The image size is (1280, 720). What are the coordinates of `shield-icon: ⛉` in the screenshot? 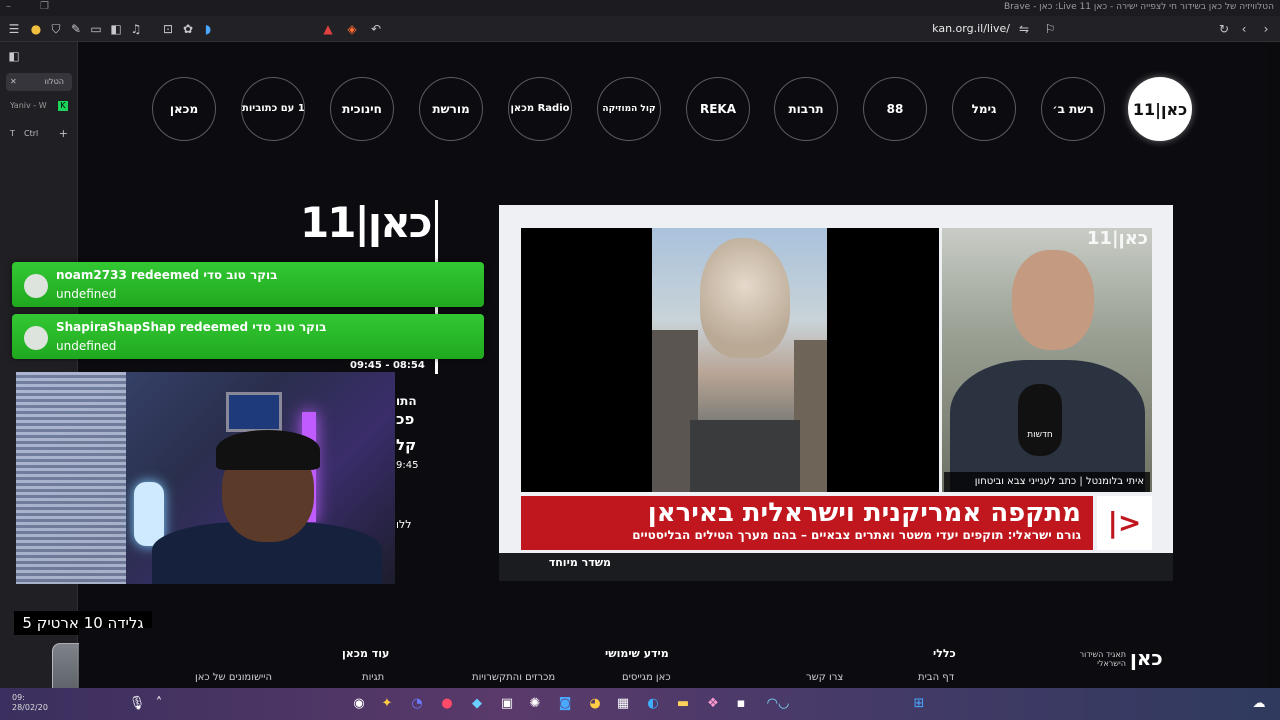 It's located at (56, 29).